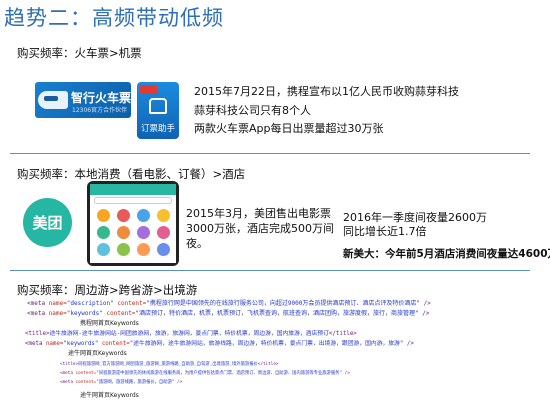 The width and height of the screenshot is (550, 408). Describe the element at coordinates (148, 89) in the screenshot. I see `new-badge` at that location.